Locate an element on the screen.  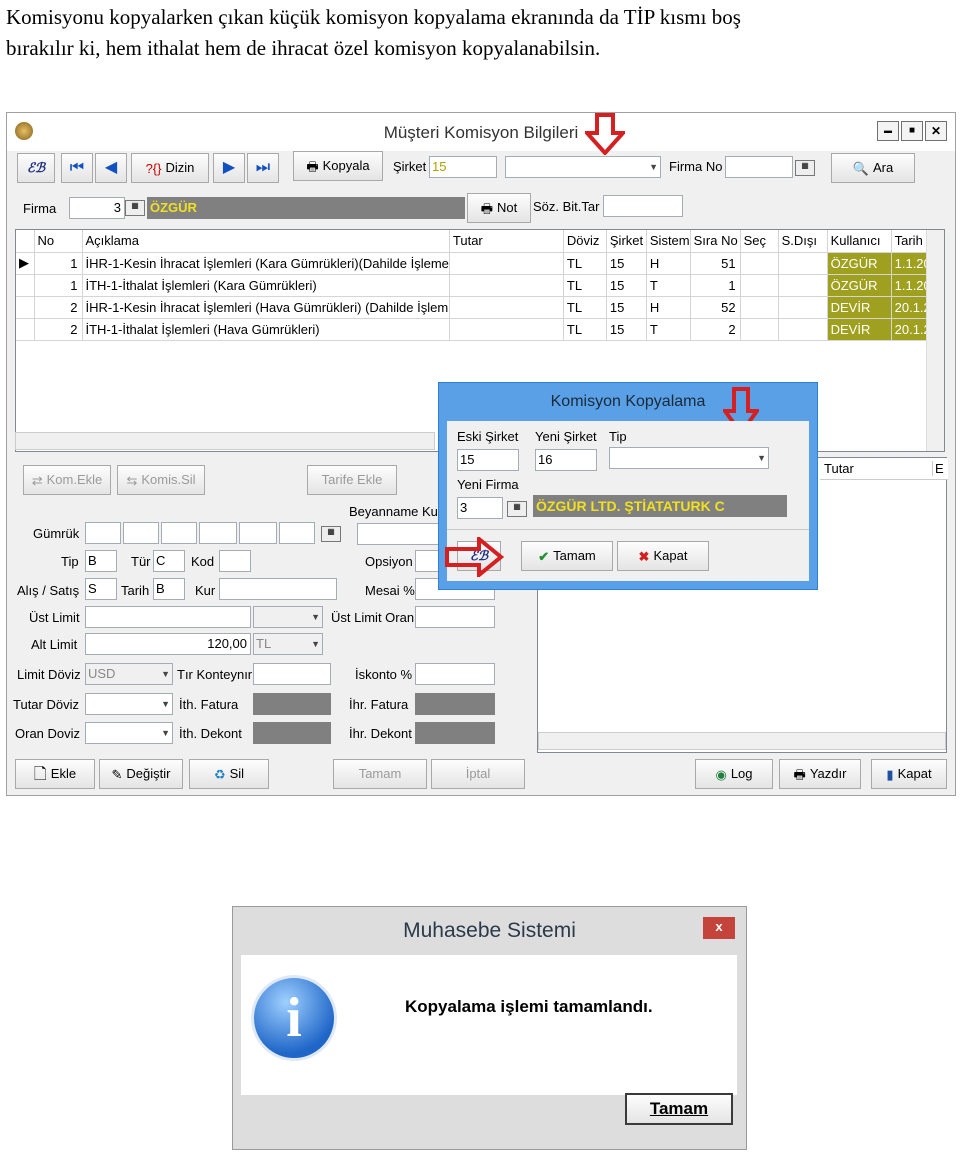
kur-input is located at coordinates (278, 589).